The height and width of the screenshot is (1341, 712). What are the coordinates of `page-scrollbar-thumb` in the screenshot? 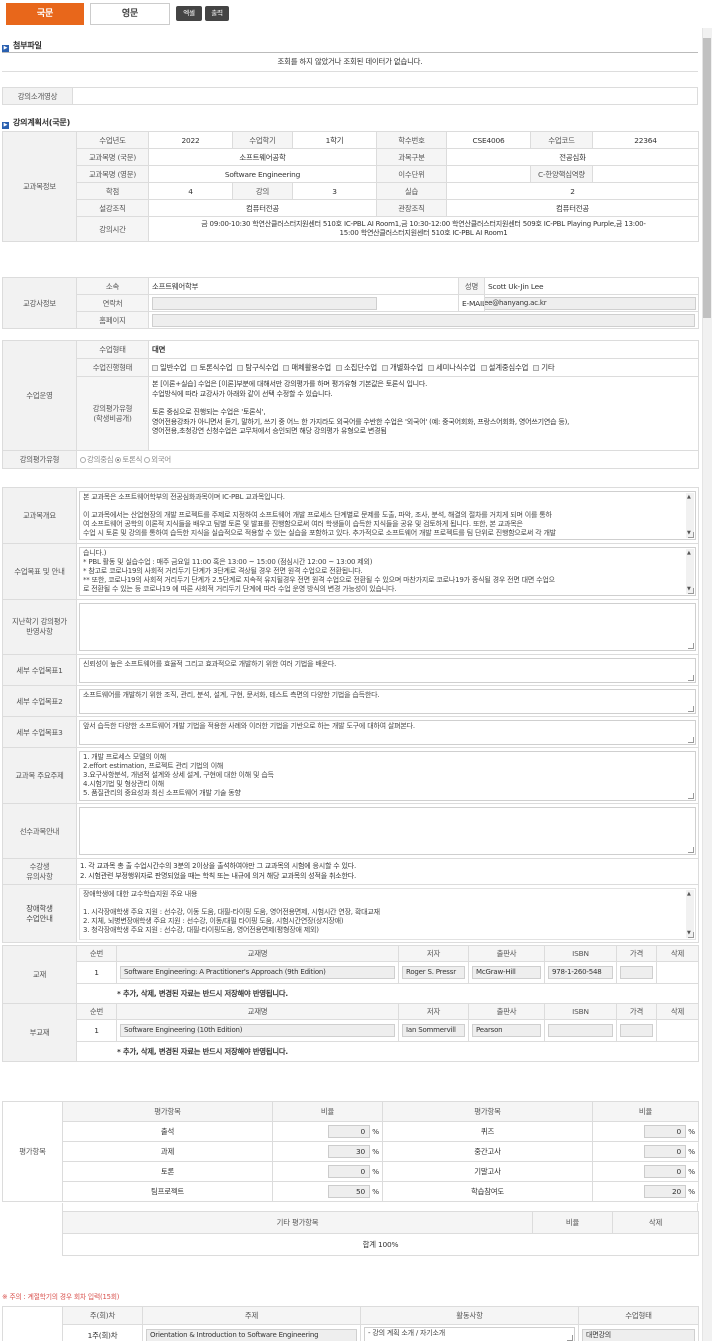 It's located at (707, 178).